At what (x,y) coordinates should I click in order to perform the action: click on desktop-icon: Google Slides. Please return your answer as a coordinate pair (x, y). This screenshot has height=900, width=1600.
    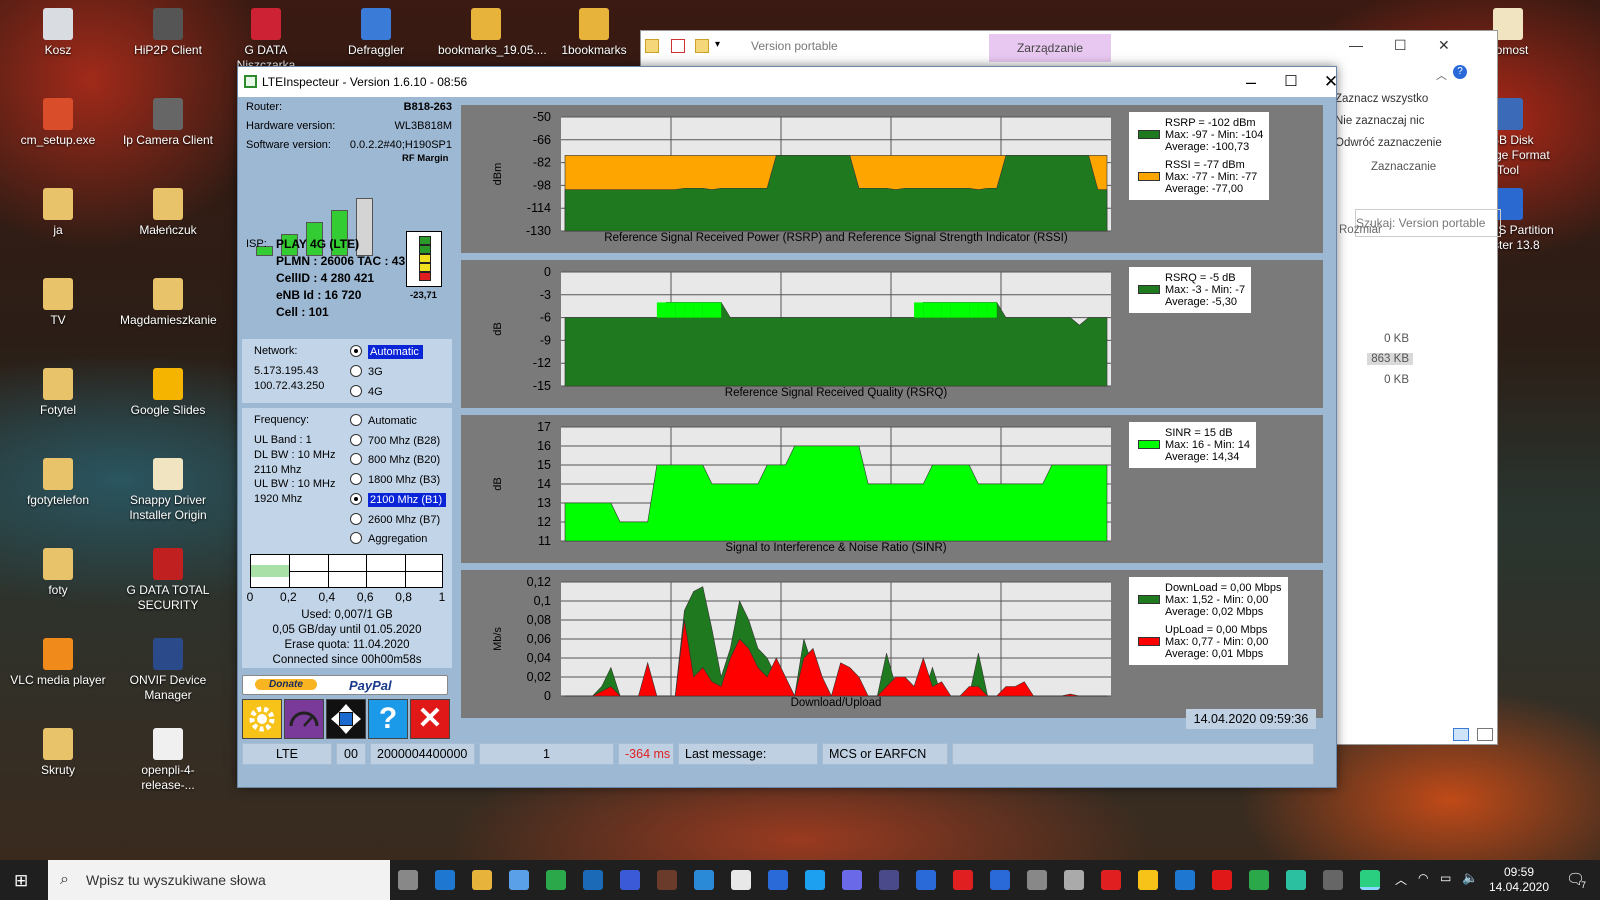
    Looking at the image, I should click on (168, 393).